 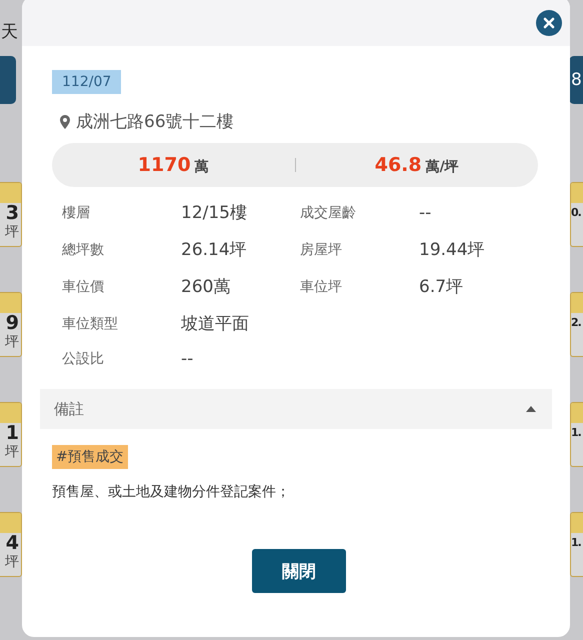 What do you see at coordinates (299, 571) in the screenshot?
I see `close-button: 關閉` at bounding box center [299, 571].